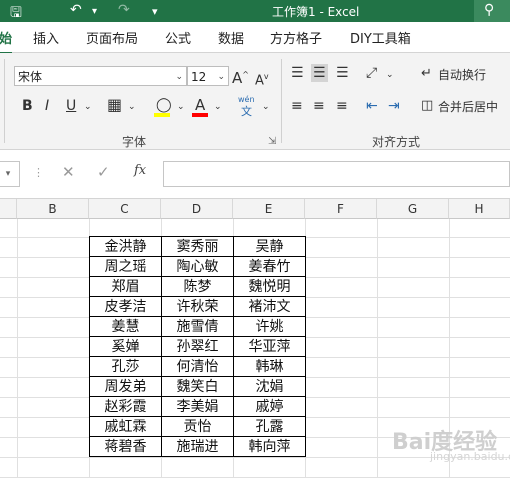 This screenshot has width=510, height=478. I want to click on column-header-h: H, so click(479, 209).